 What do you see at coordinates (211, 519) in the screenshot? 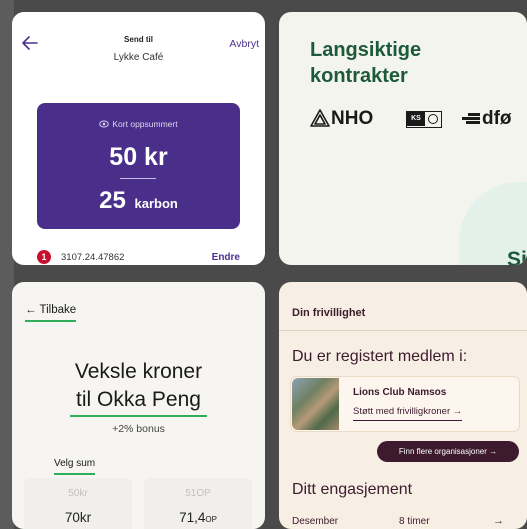
I see `option-to-unit: OP` at bounding box center [211, 519].